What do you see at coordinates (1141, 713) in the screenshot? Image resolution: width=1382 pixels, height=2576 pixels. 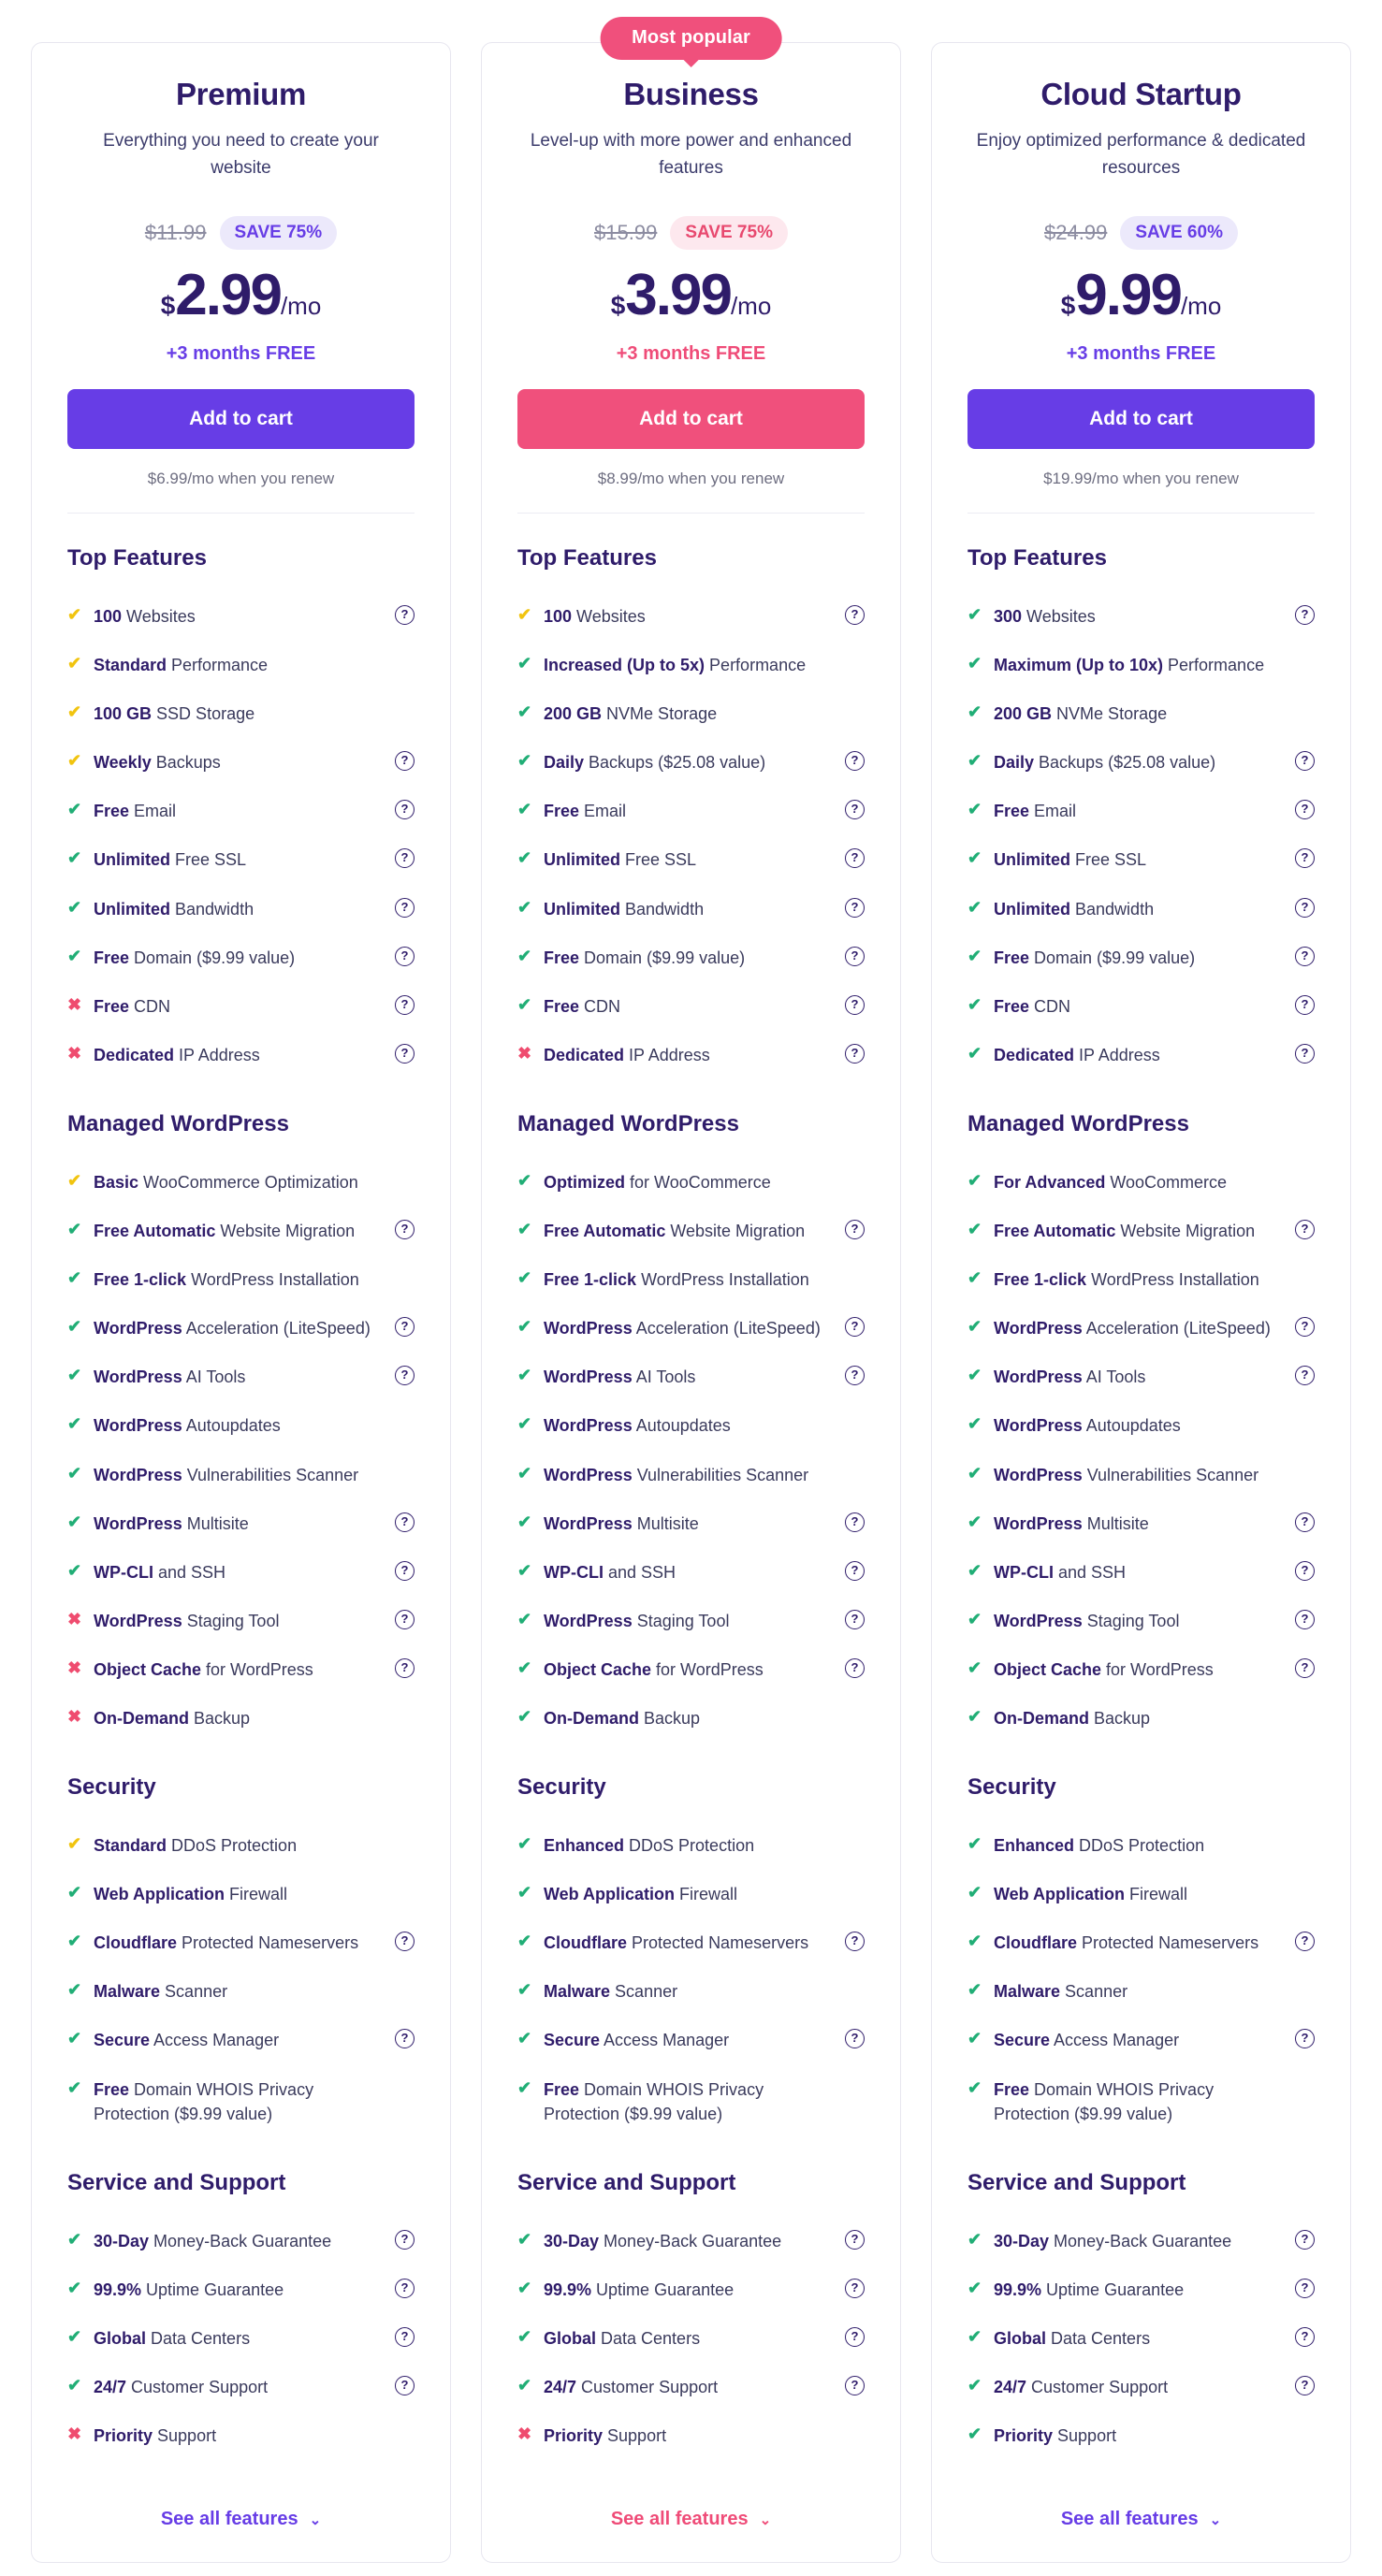 I see `feature-row: ✔200 GB NVMe Storage?` at bounding box center [1141, 713].